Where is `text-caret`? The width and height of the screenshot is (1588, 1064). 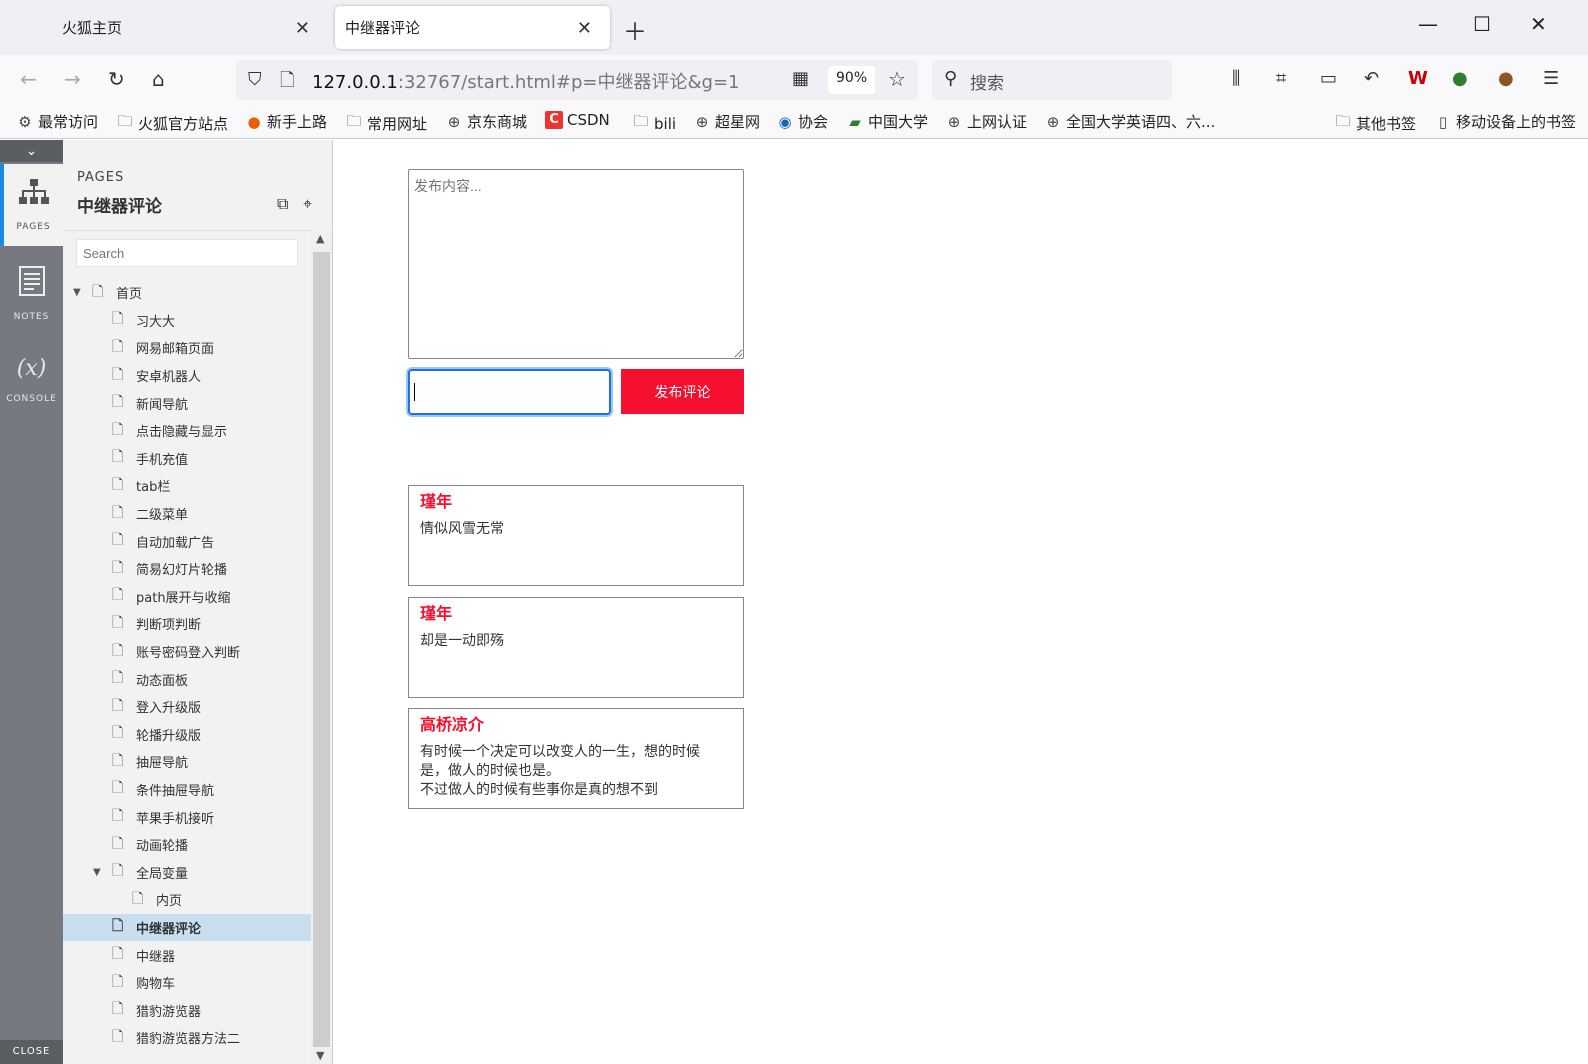 text-caret is located at coordinates (414, 392).